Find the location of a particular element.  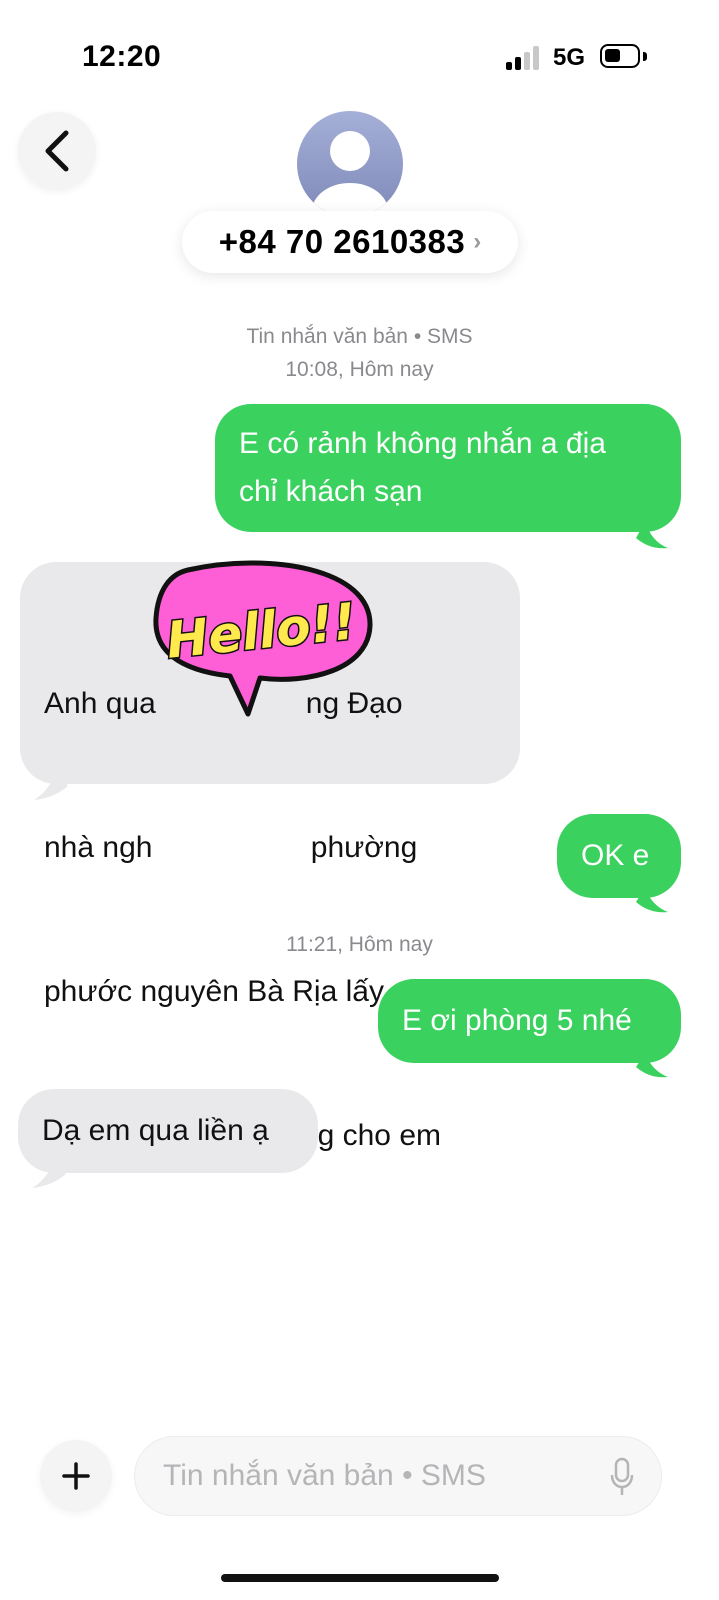

message-line: E có rảnh không nhắn a địa is located at coordinates (422, 443).